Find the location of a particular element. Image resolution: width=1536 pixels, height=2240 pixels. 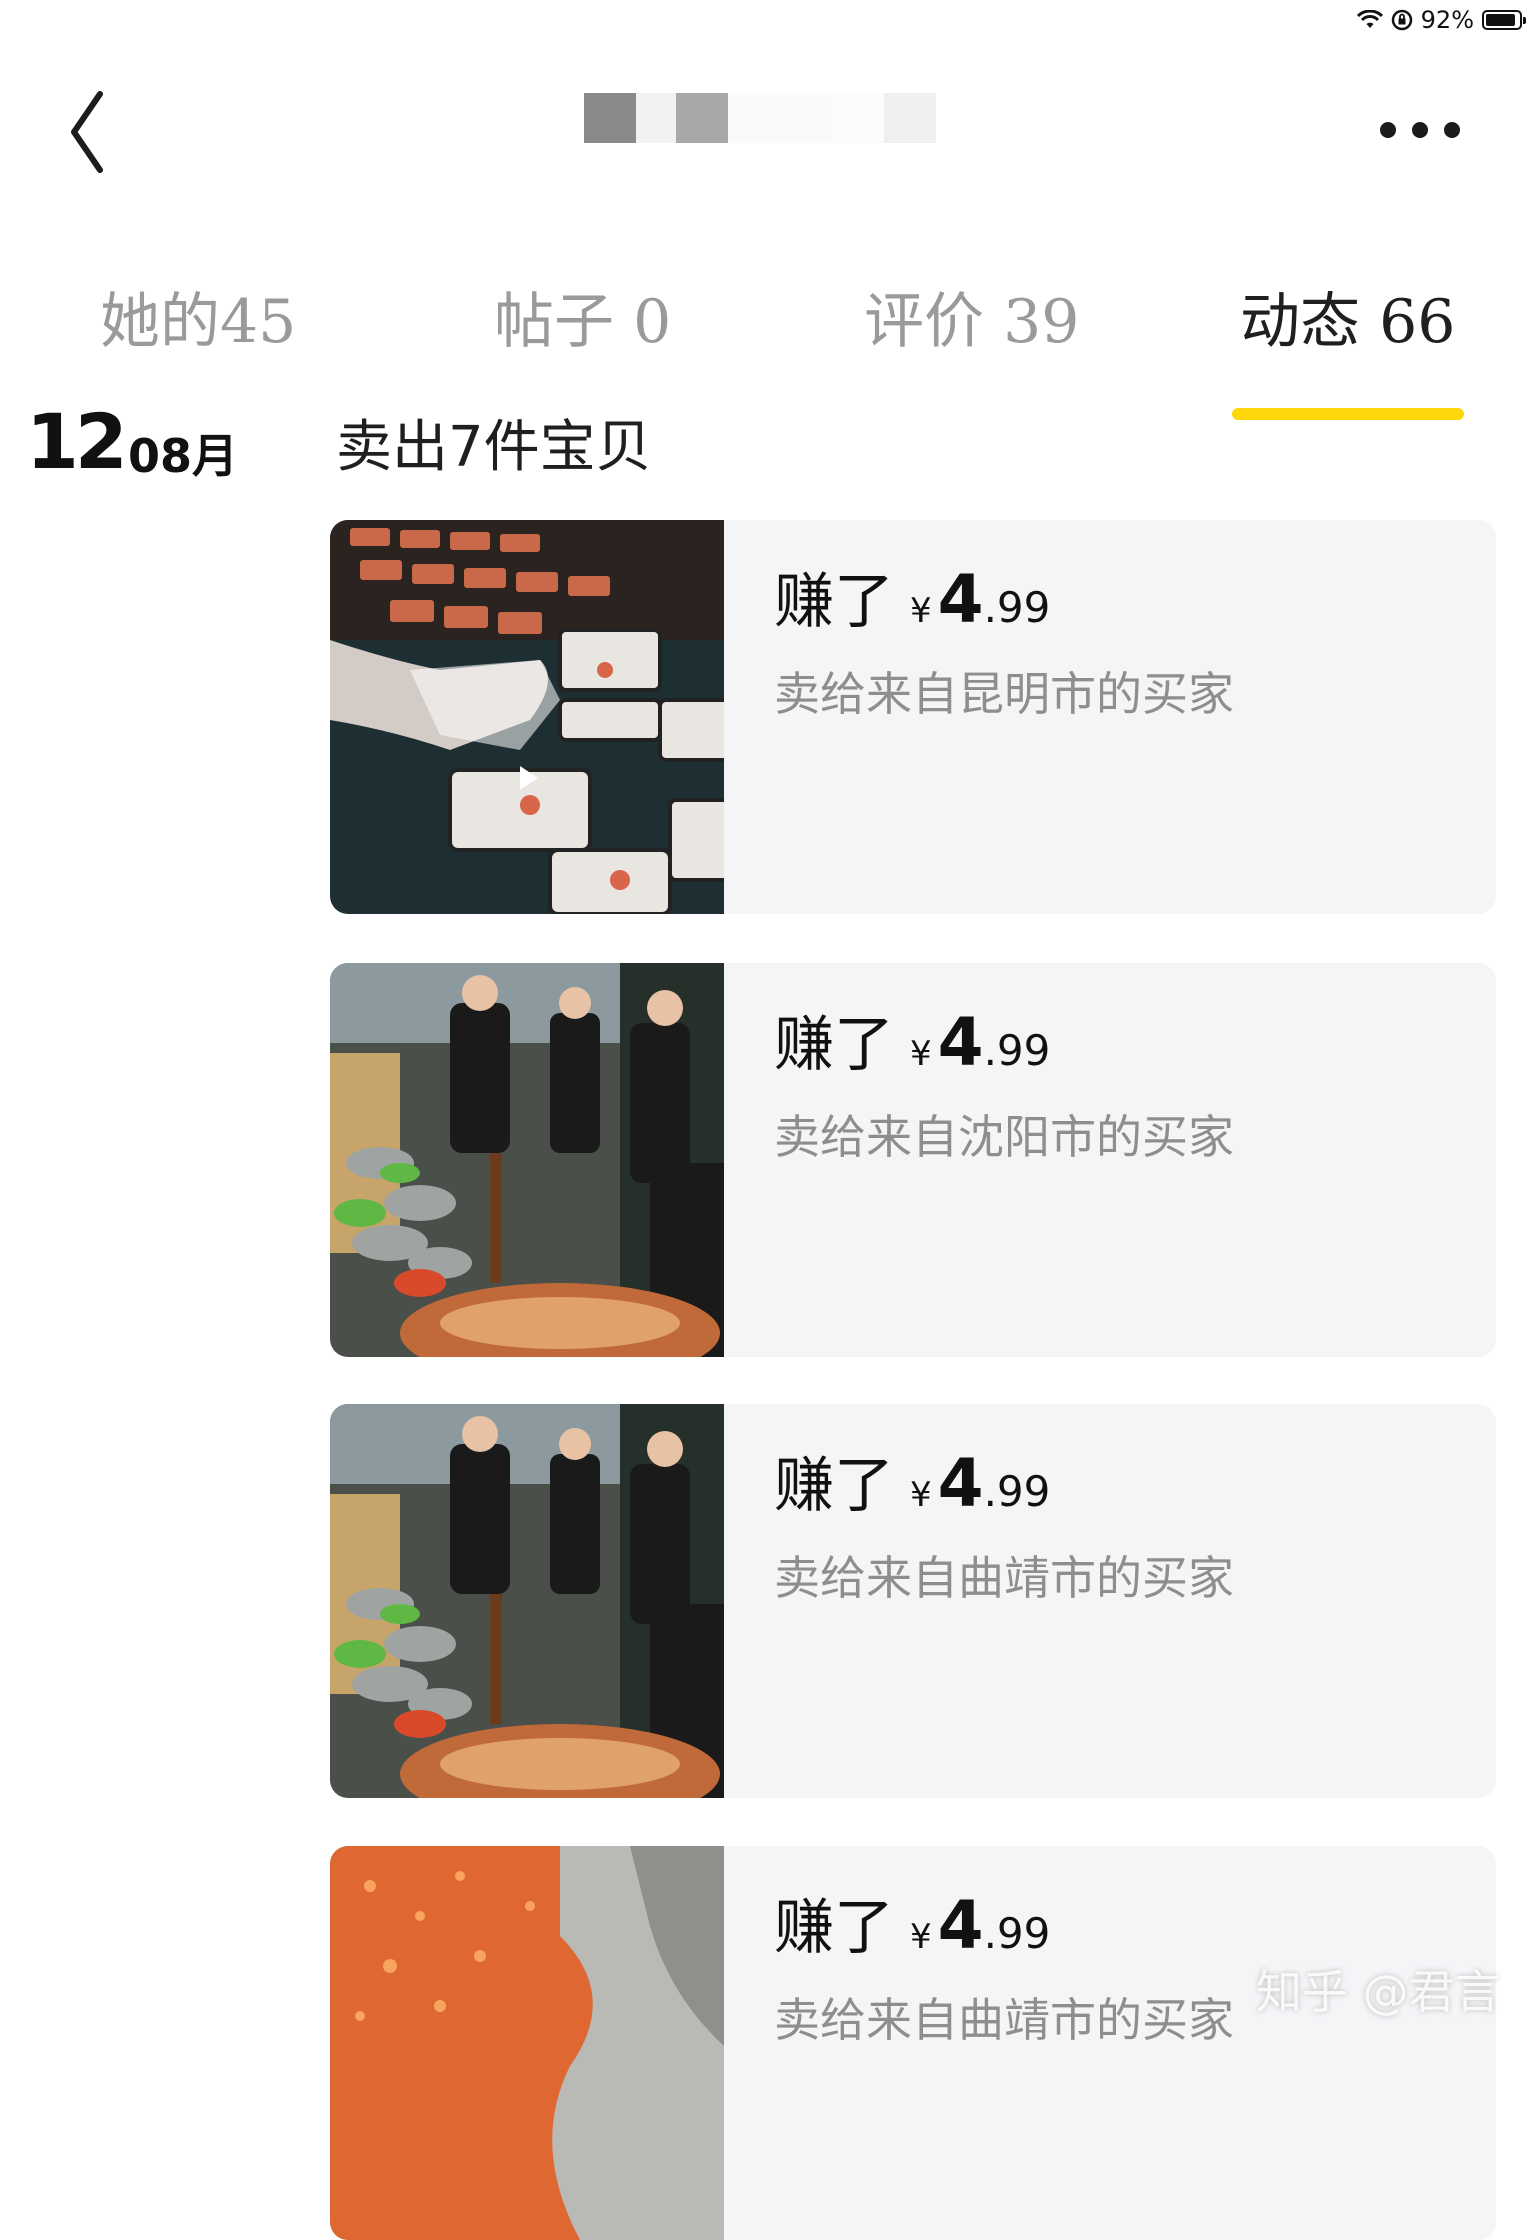

tab-her-items: 她的45 is located at coordinates (198, 322).